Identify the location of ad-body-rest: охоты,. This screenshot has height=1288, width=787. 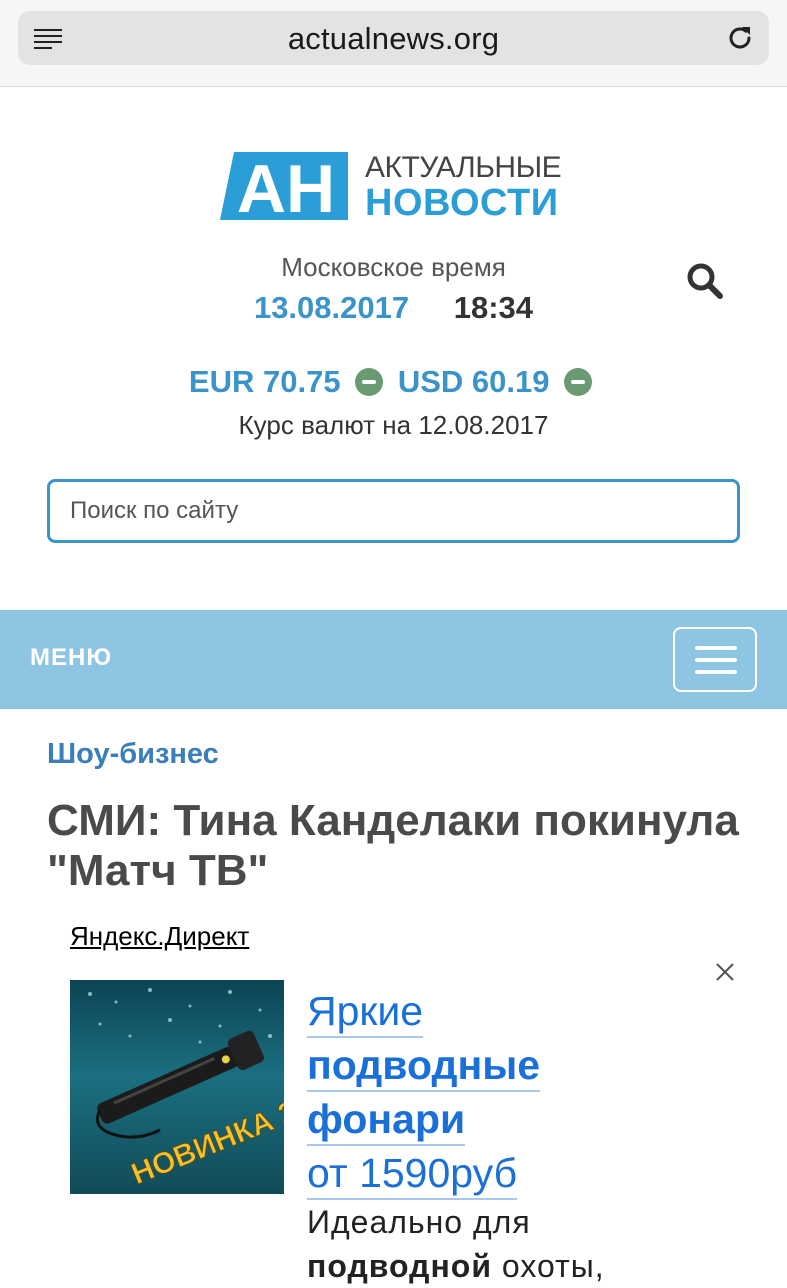
(548, 1266).